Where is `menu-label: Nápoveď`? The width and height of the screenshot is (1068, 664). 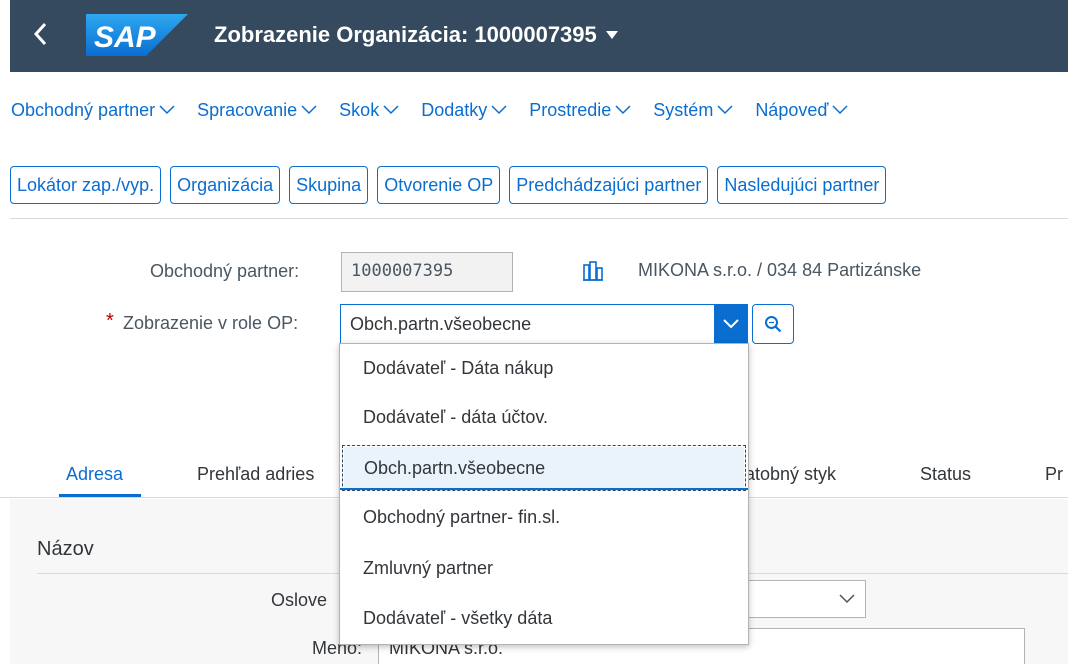
menu-label: Nápoveď is located at coordinates (792, 109).